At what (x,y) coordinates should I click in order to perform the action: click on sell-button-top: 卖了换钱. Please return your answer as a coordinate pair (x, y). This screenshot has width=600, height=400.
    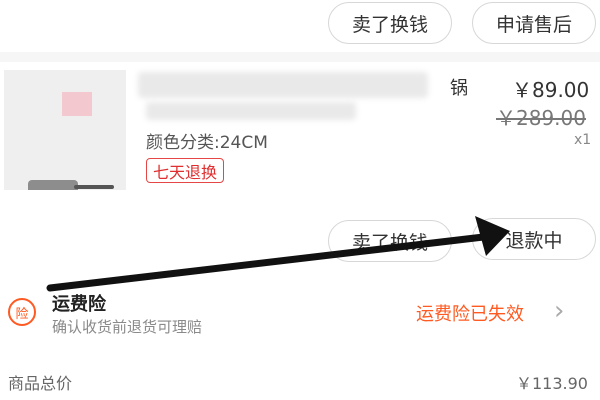
    Looking at the image, I should click on (390, 23).